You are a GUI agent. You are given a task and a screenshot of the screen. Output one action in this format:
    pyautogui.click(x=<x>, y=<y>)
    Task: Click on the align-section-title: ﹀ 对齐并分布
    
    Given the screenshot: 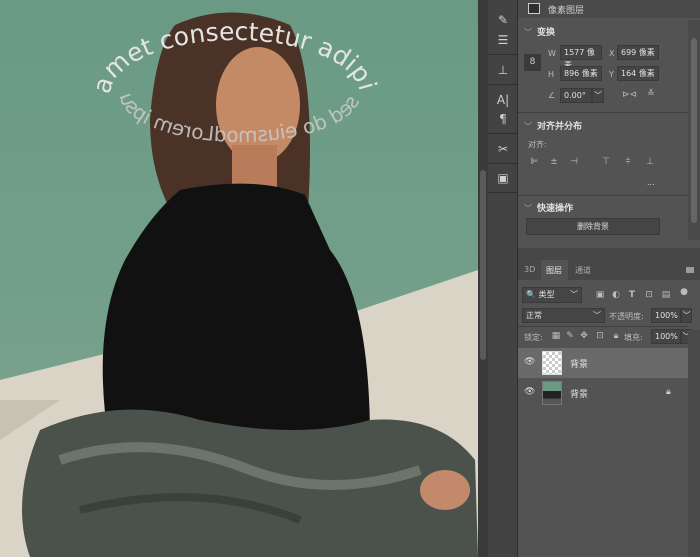 What is the action you would take?
    pyautogui.click(x=553, y=125)
    